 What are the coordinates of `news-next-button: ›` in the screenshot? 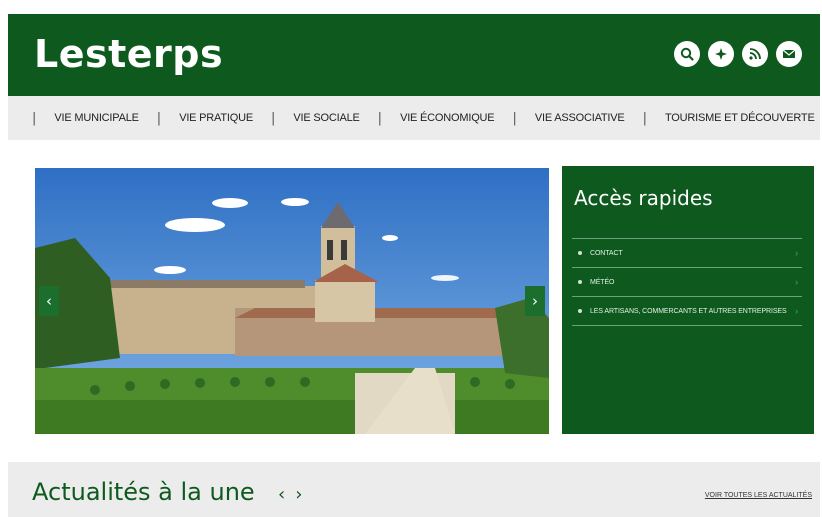 It's located at (298, 494).